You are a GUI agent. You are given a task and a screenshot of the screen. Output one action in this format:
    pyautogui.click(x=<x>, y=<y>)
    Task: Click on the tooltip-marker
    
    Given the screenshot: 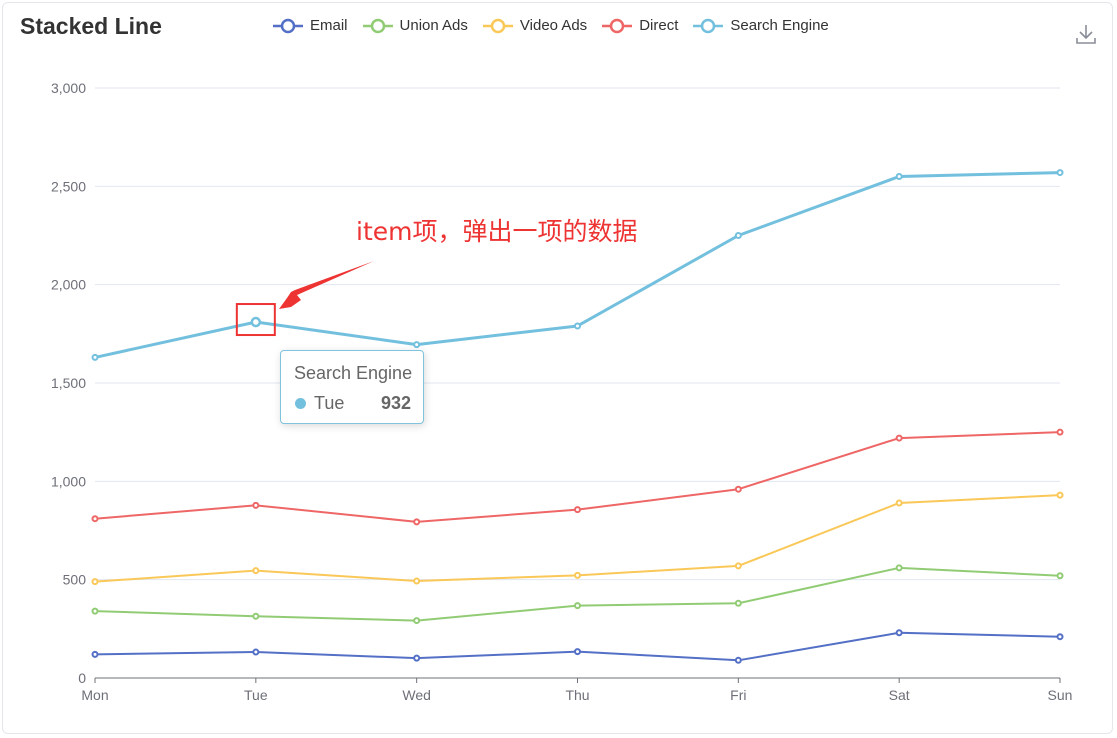 What is the action you would take?
    pyautogui.click(x=300, y=403)
    